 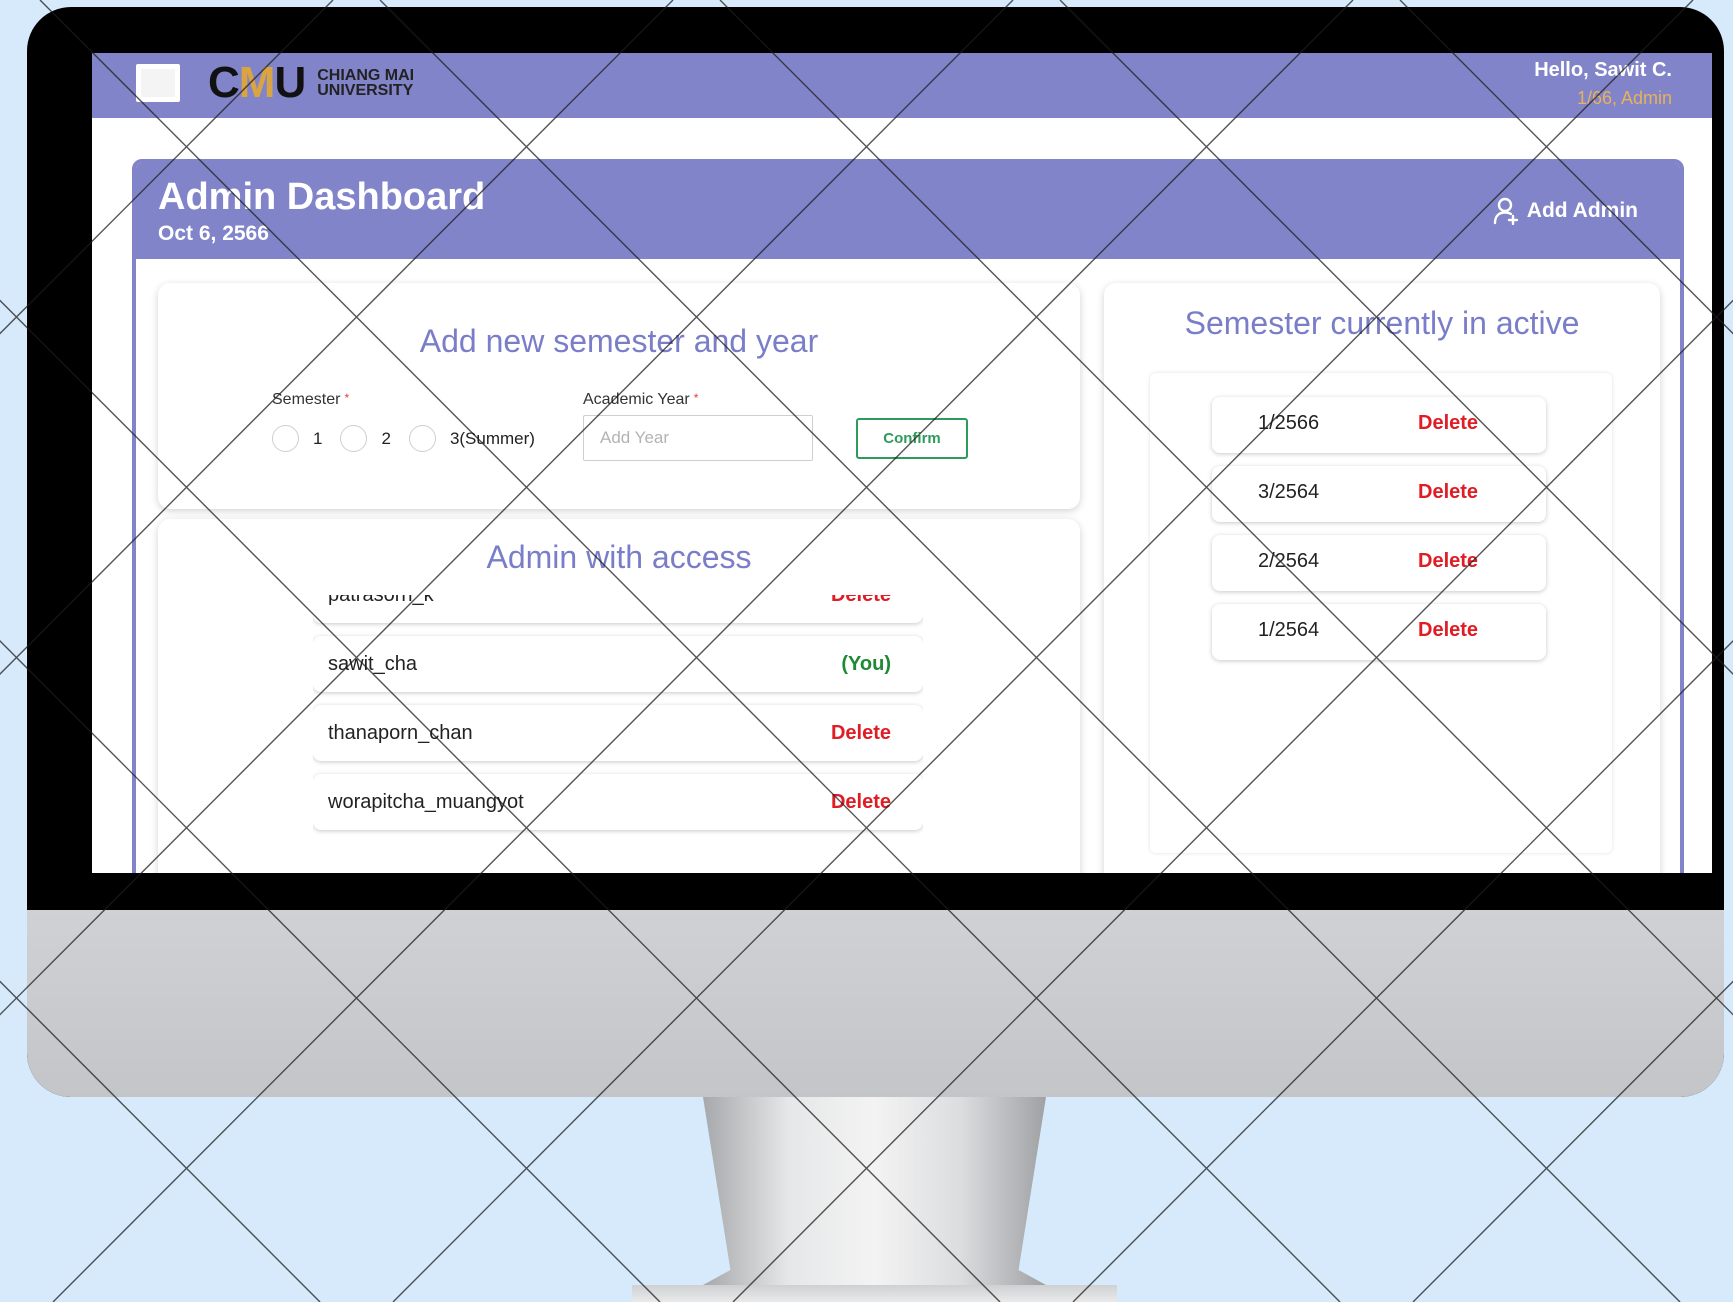 I want to click on monitor-chin, so click(x=875, y=1003).